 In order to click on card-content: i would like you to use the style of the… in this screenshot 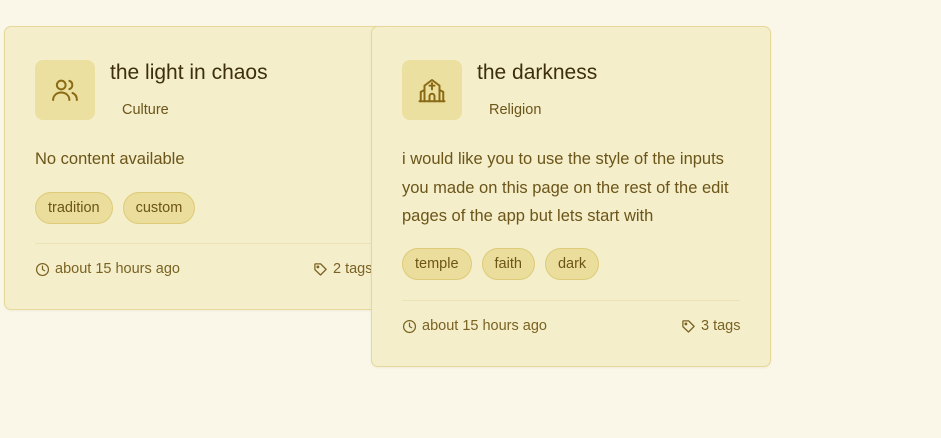, I will do `click(565, 187)`.